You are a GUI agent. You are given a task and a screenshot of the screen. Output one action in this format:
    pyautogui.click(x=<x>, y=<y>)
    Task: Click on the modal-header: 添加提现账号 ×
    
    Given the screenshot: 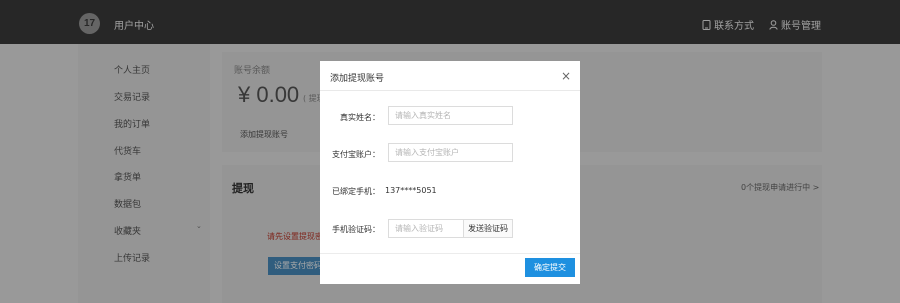 What is the action you would take?
    pyautogui.click(x=450, y=76)
    